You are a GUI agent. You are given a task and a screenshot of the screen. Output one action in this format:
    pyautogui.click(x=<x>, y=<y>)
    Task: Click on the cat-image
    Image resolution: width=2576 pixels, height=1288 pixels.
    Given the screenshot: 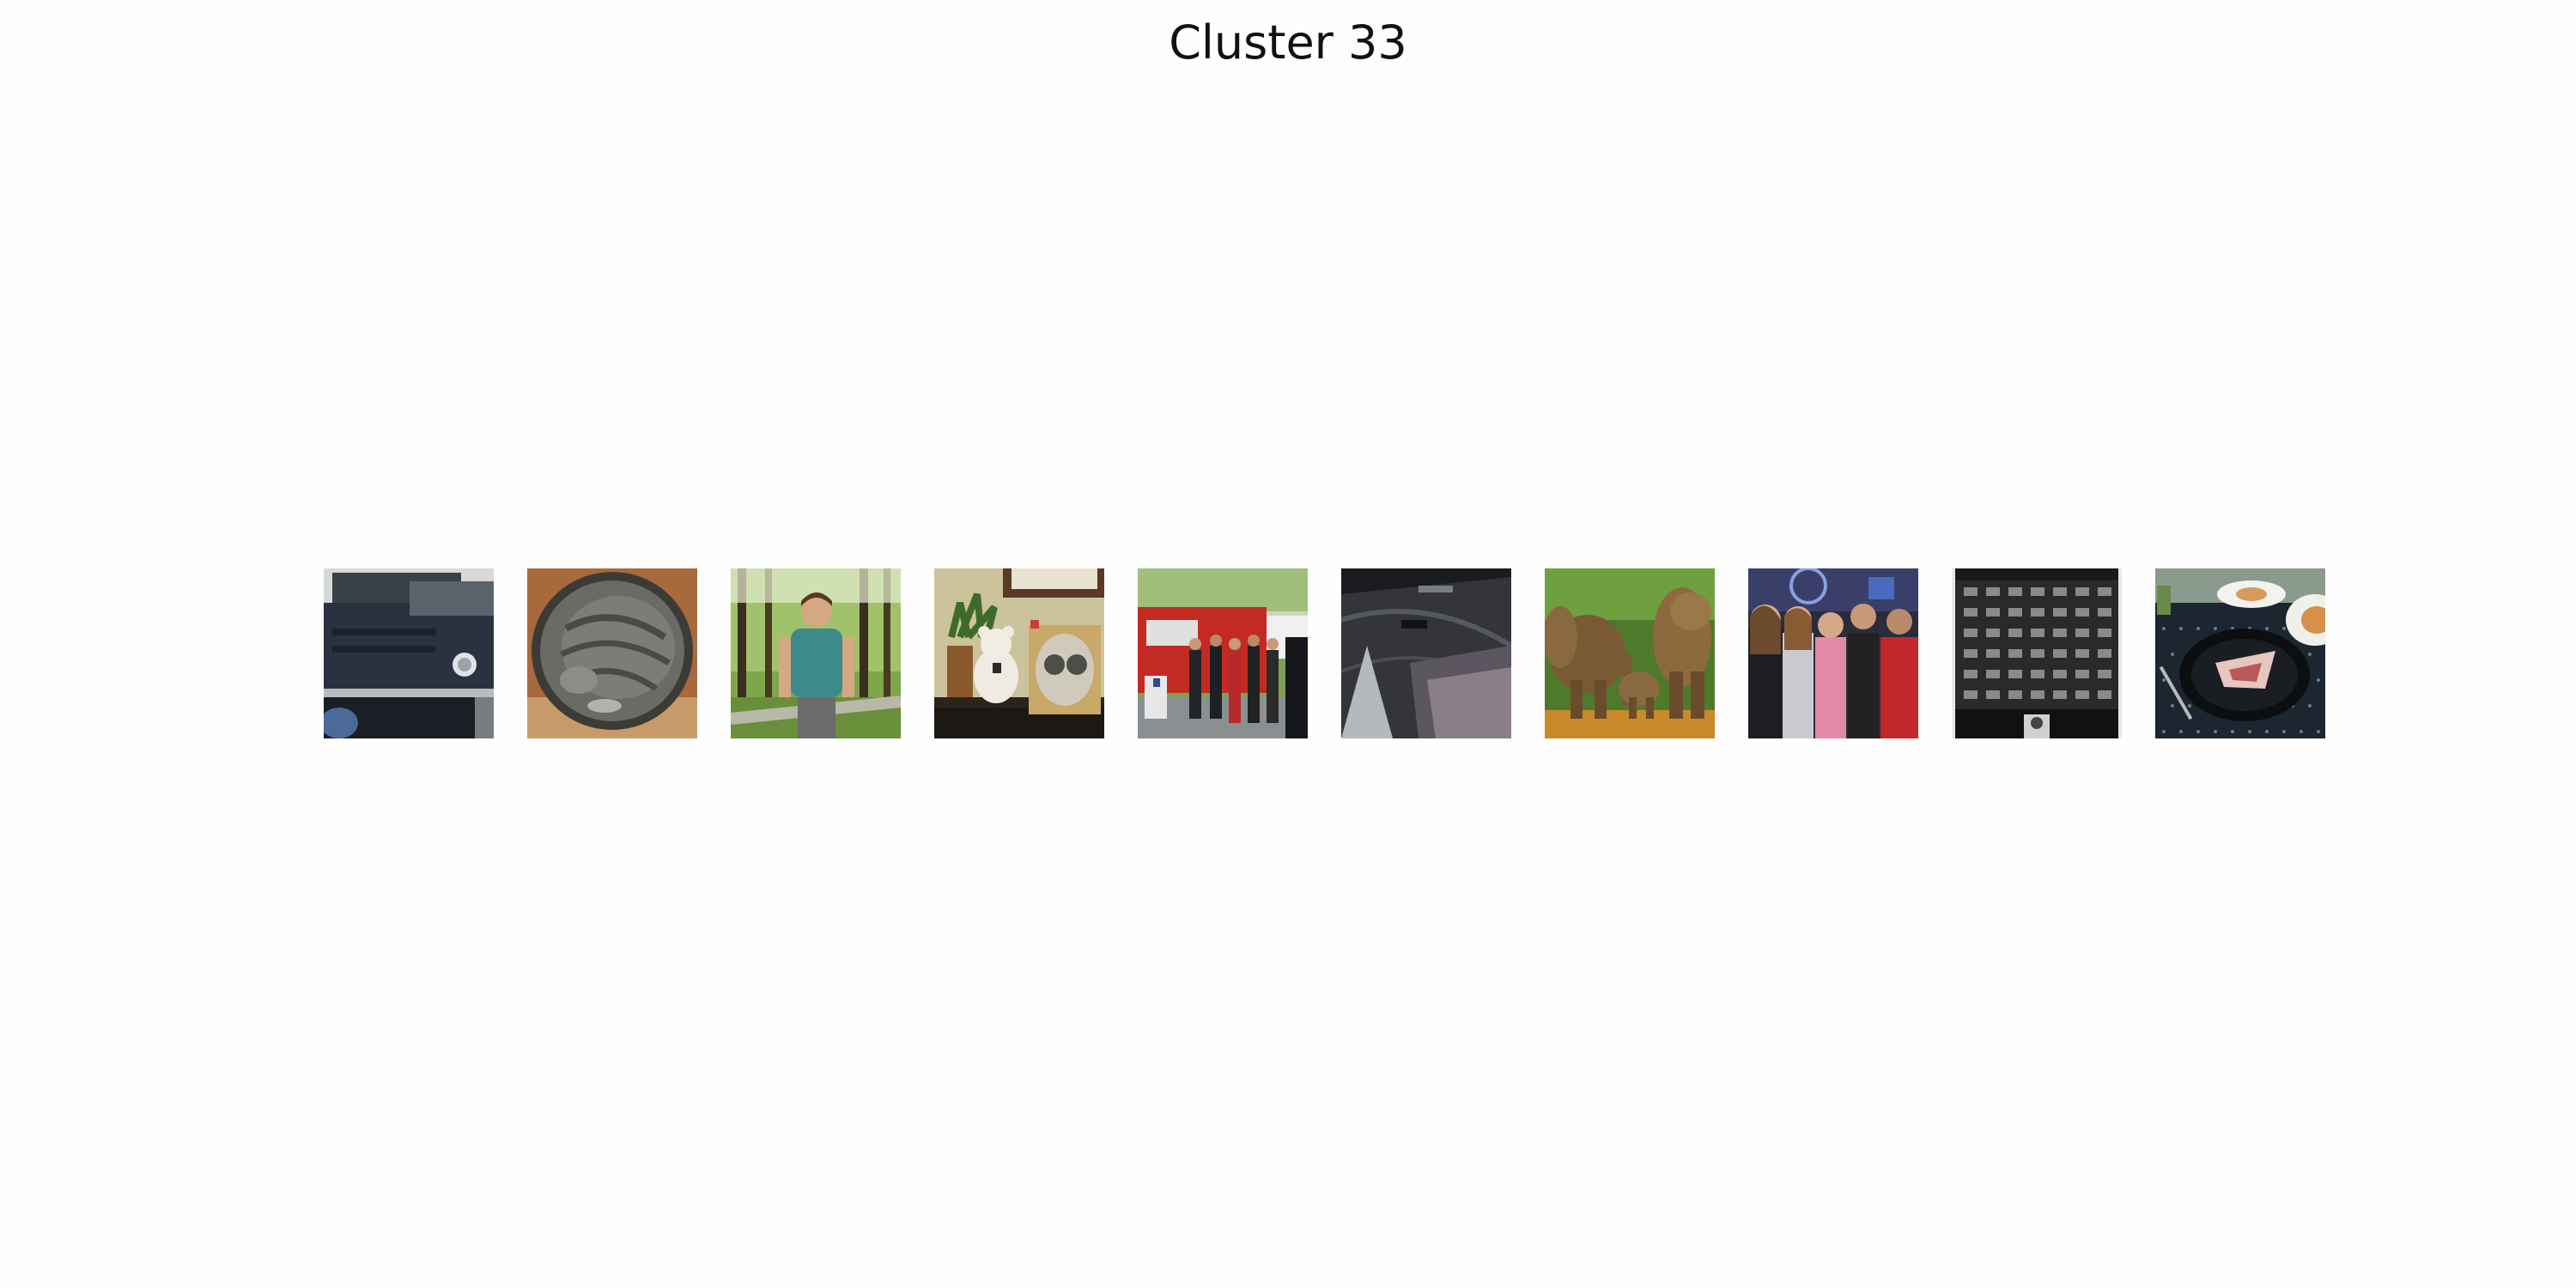 What is the action you would take?
    pyautogui.click(x=612, y=653)
    